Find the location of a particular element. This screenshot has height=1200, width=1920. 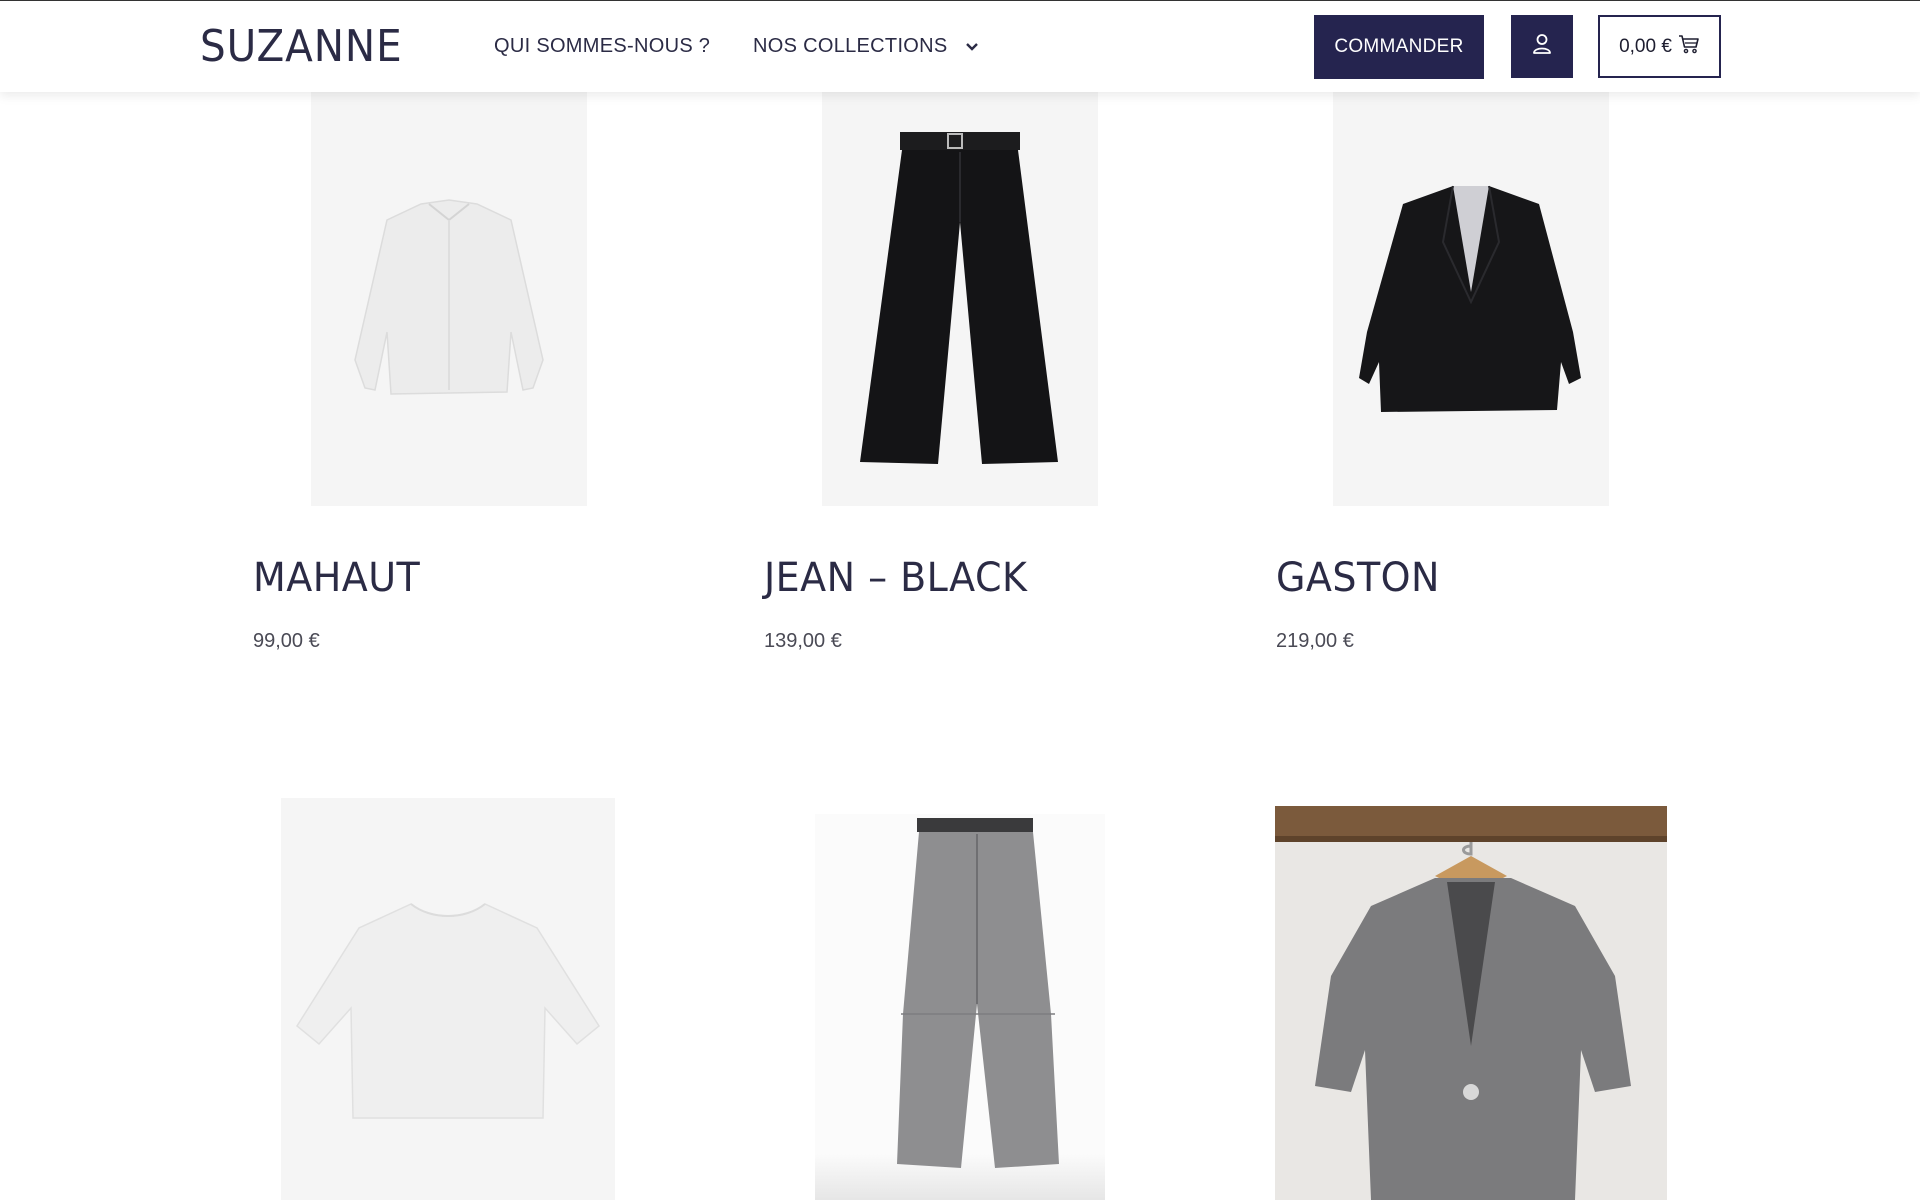

cart-total: 0,00 € is located at coordinates (1645, 46).